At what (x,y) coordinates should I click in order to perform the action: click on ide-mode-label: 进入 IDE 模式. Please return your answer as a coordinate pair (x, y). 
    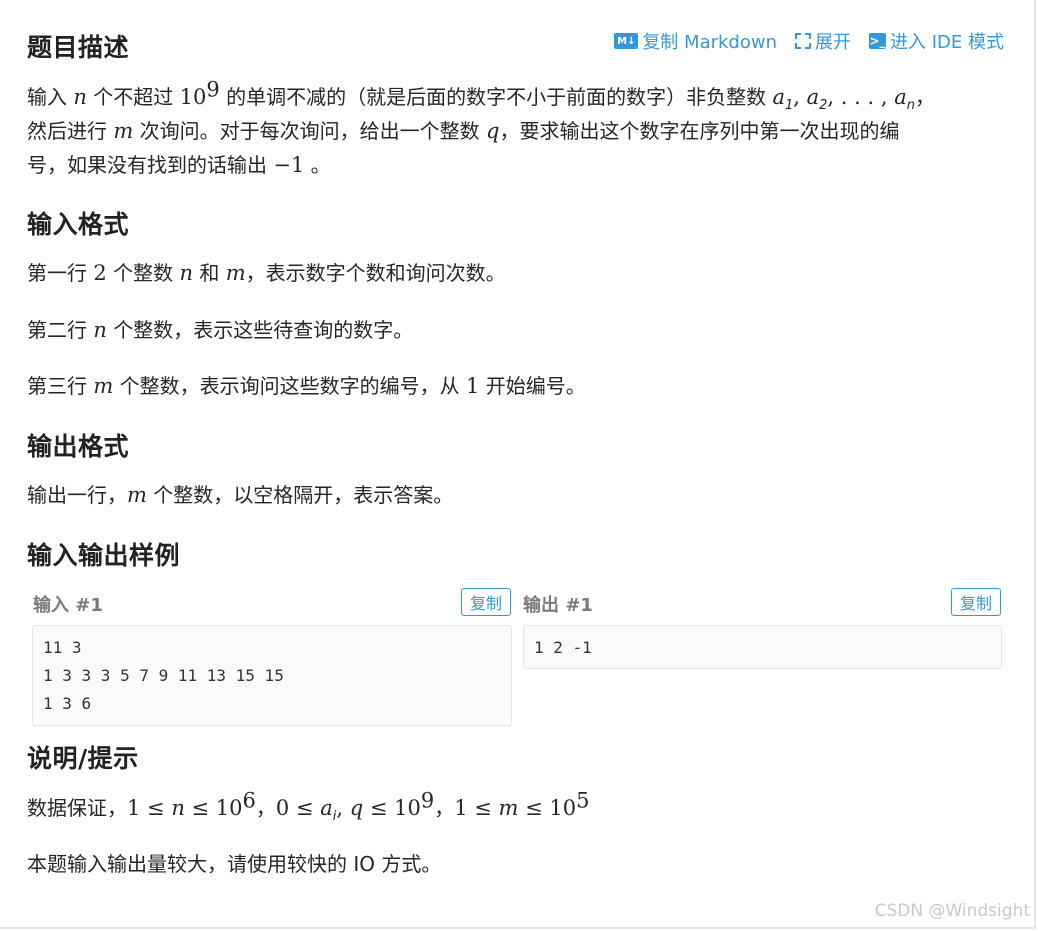
    Looking at the image, I should click on (947, 42).